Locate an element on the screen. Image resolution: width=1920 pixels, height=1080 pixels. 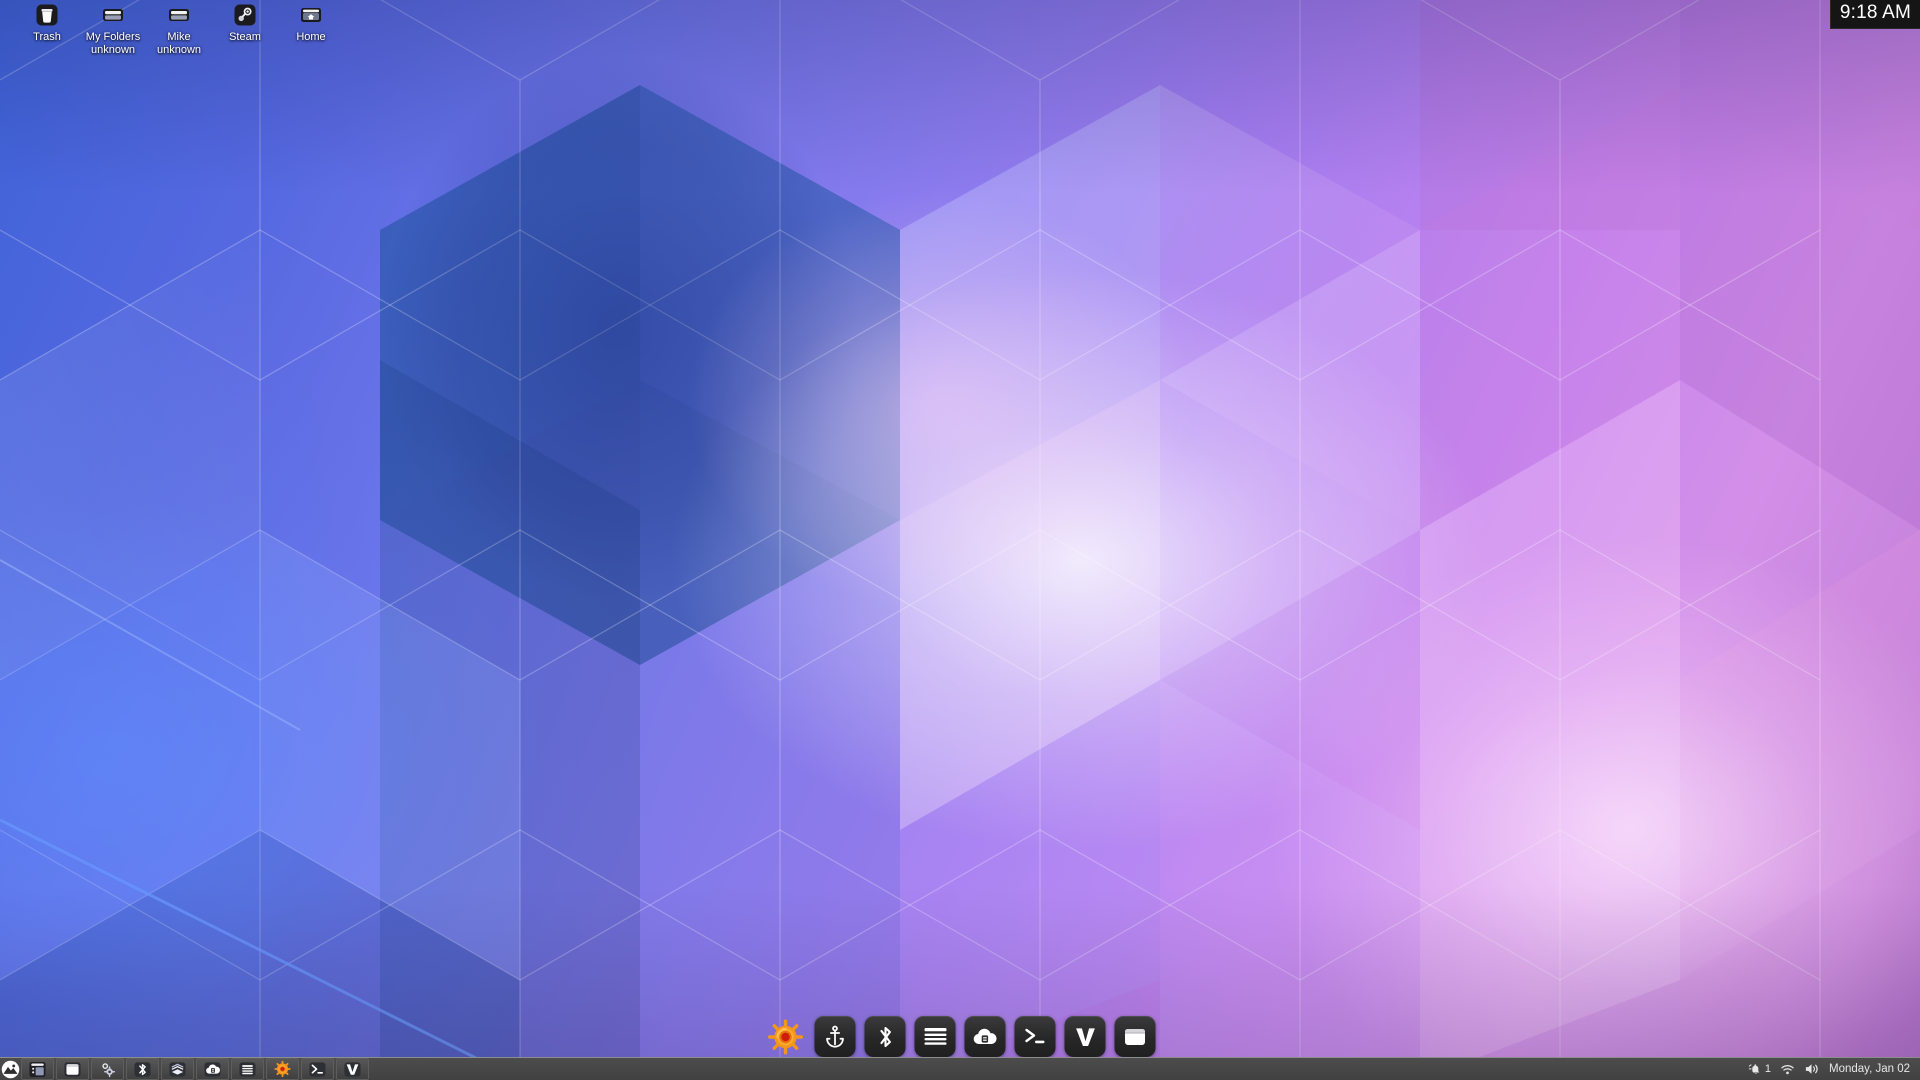
stack-icon is located at coordinates (177, 1069).